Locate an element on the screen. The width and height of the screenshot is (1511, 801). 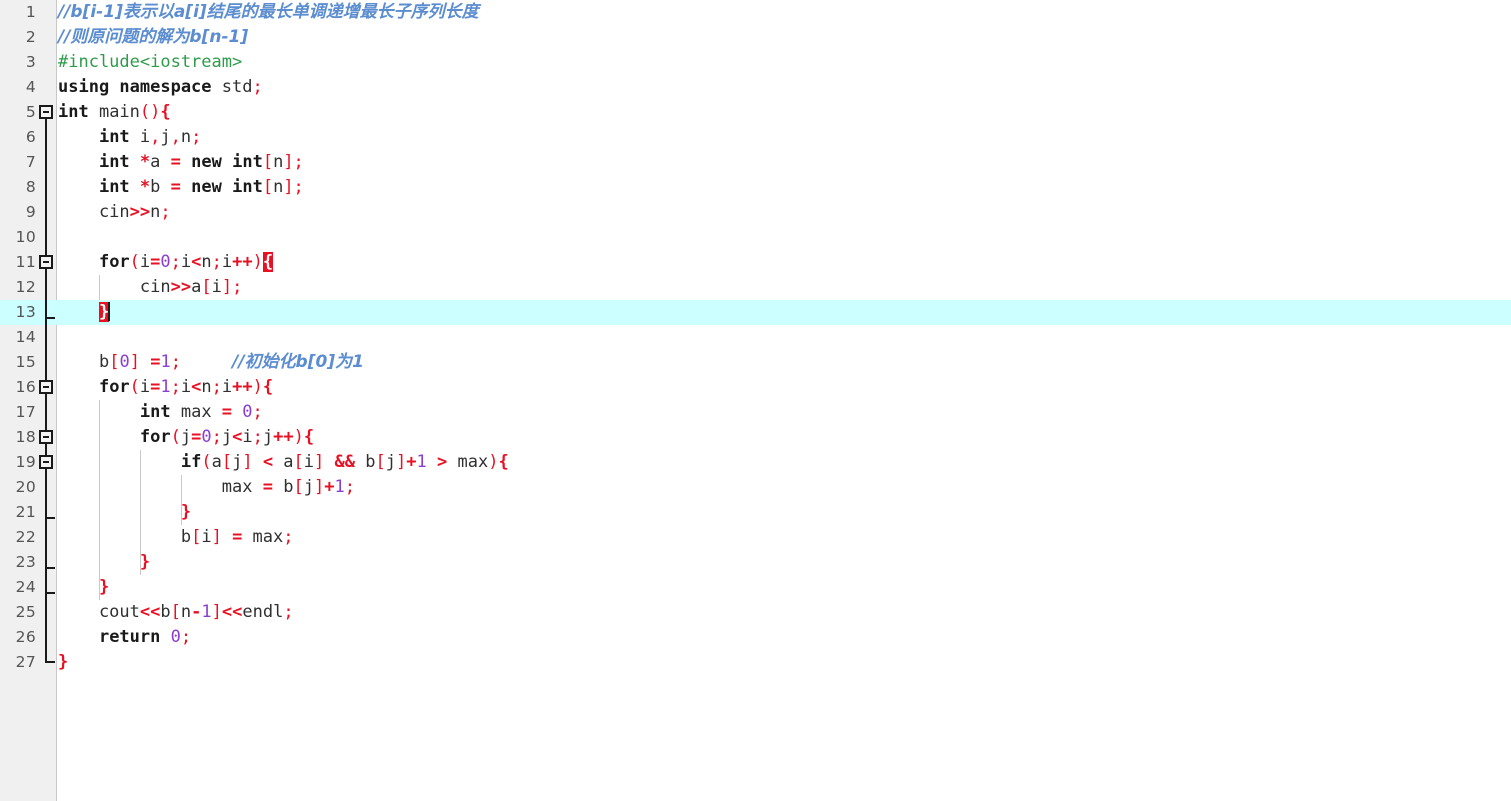
code-line: 23 } is located at coordinates (755, 562).